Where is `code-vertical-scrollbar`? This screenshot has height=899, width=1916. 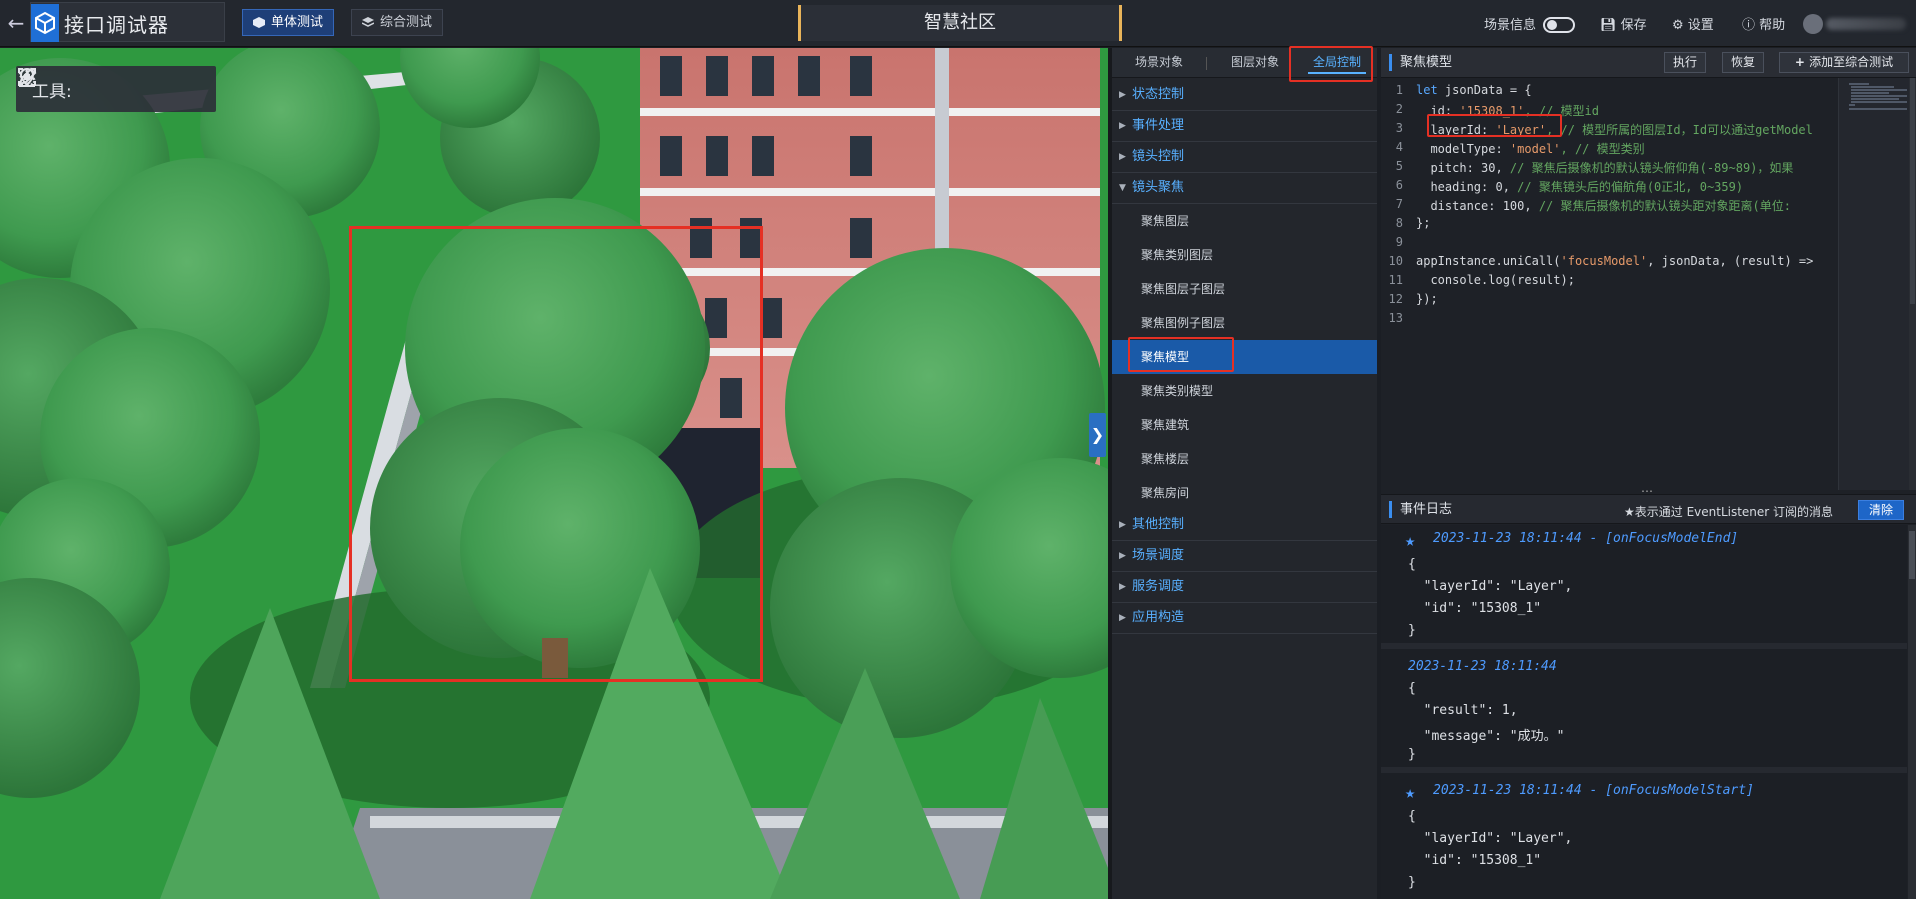 code-vertical-scrollbar is located at coordinates (1912, 284).